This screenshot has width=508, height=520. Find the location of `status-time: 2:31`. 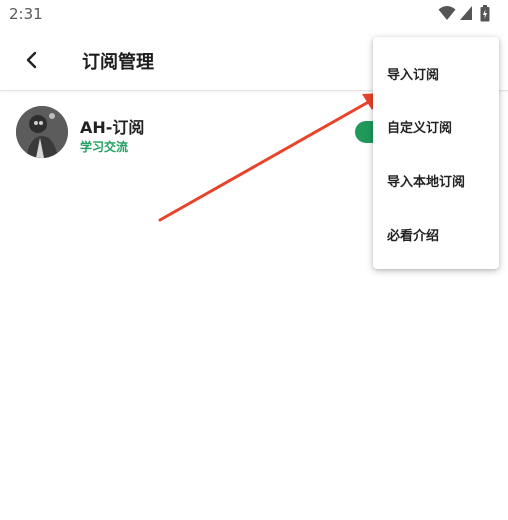

status-time: 2:31 is located at coordinates (26, 14).